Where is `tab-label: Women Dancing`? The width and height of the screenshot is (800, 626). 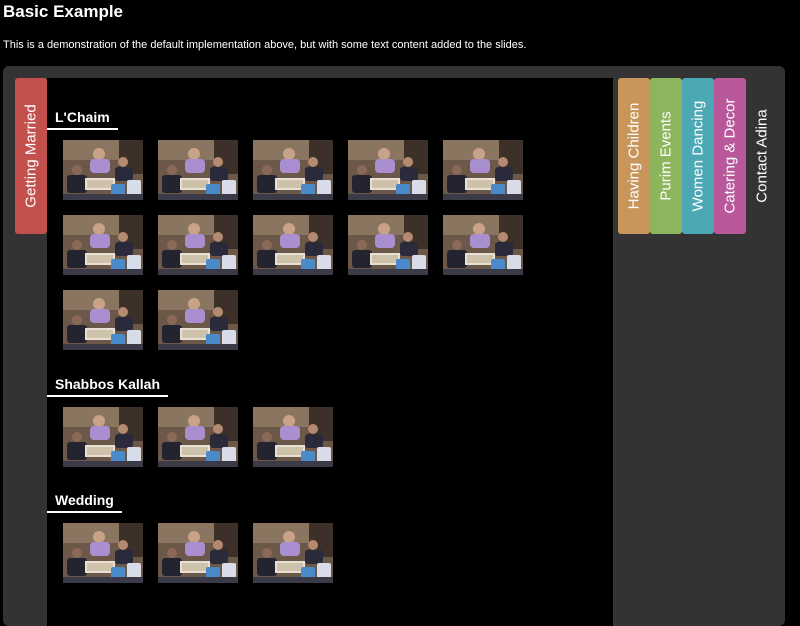 tab-label: Women Dancing is located at coordinates (698, 156).